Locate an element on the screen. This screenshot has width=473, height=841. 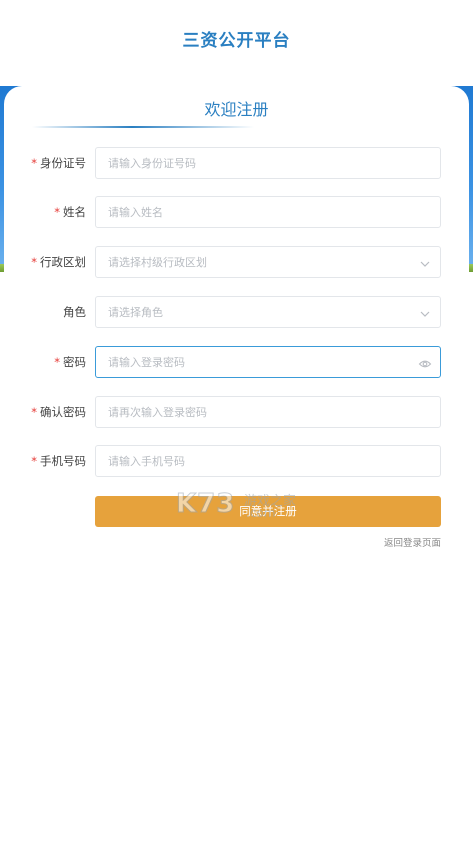
confirm-password-field is located at coordinates (268, 412).